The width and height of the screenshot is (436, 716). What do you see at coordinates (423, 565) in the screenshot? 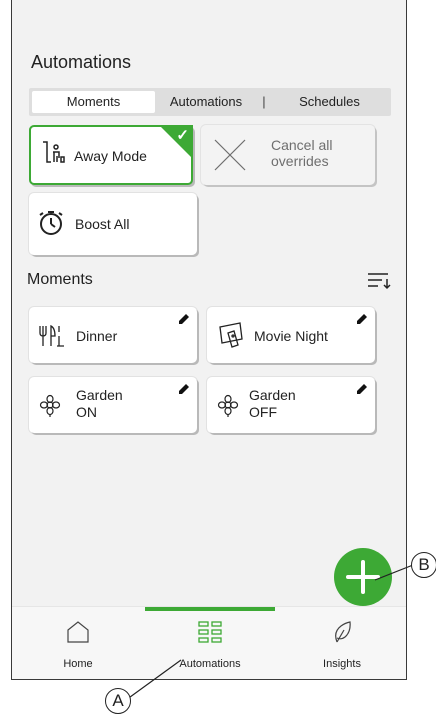
I see `callout-b: B` at bounding box center [423, 565].